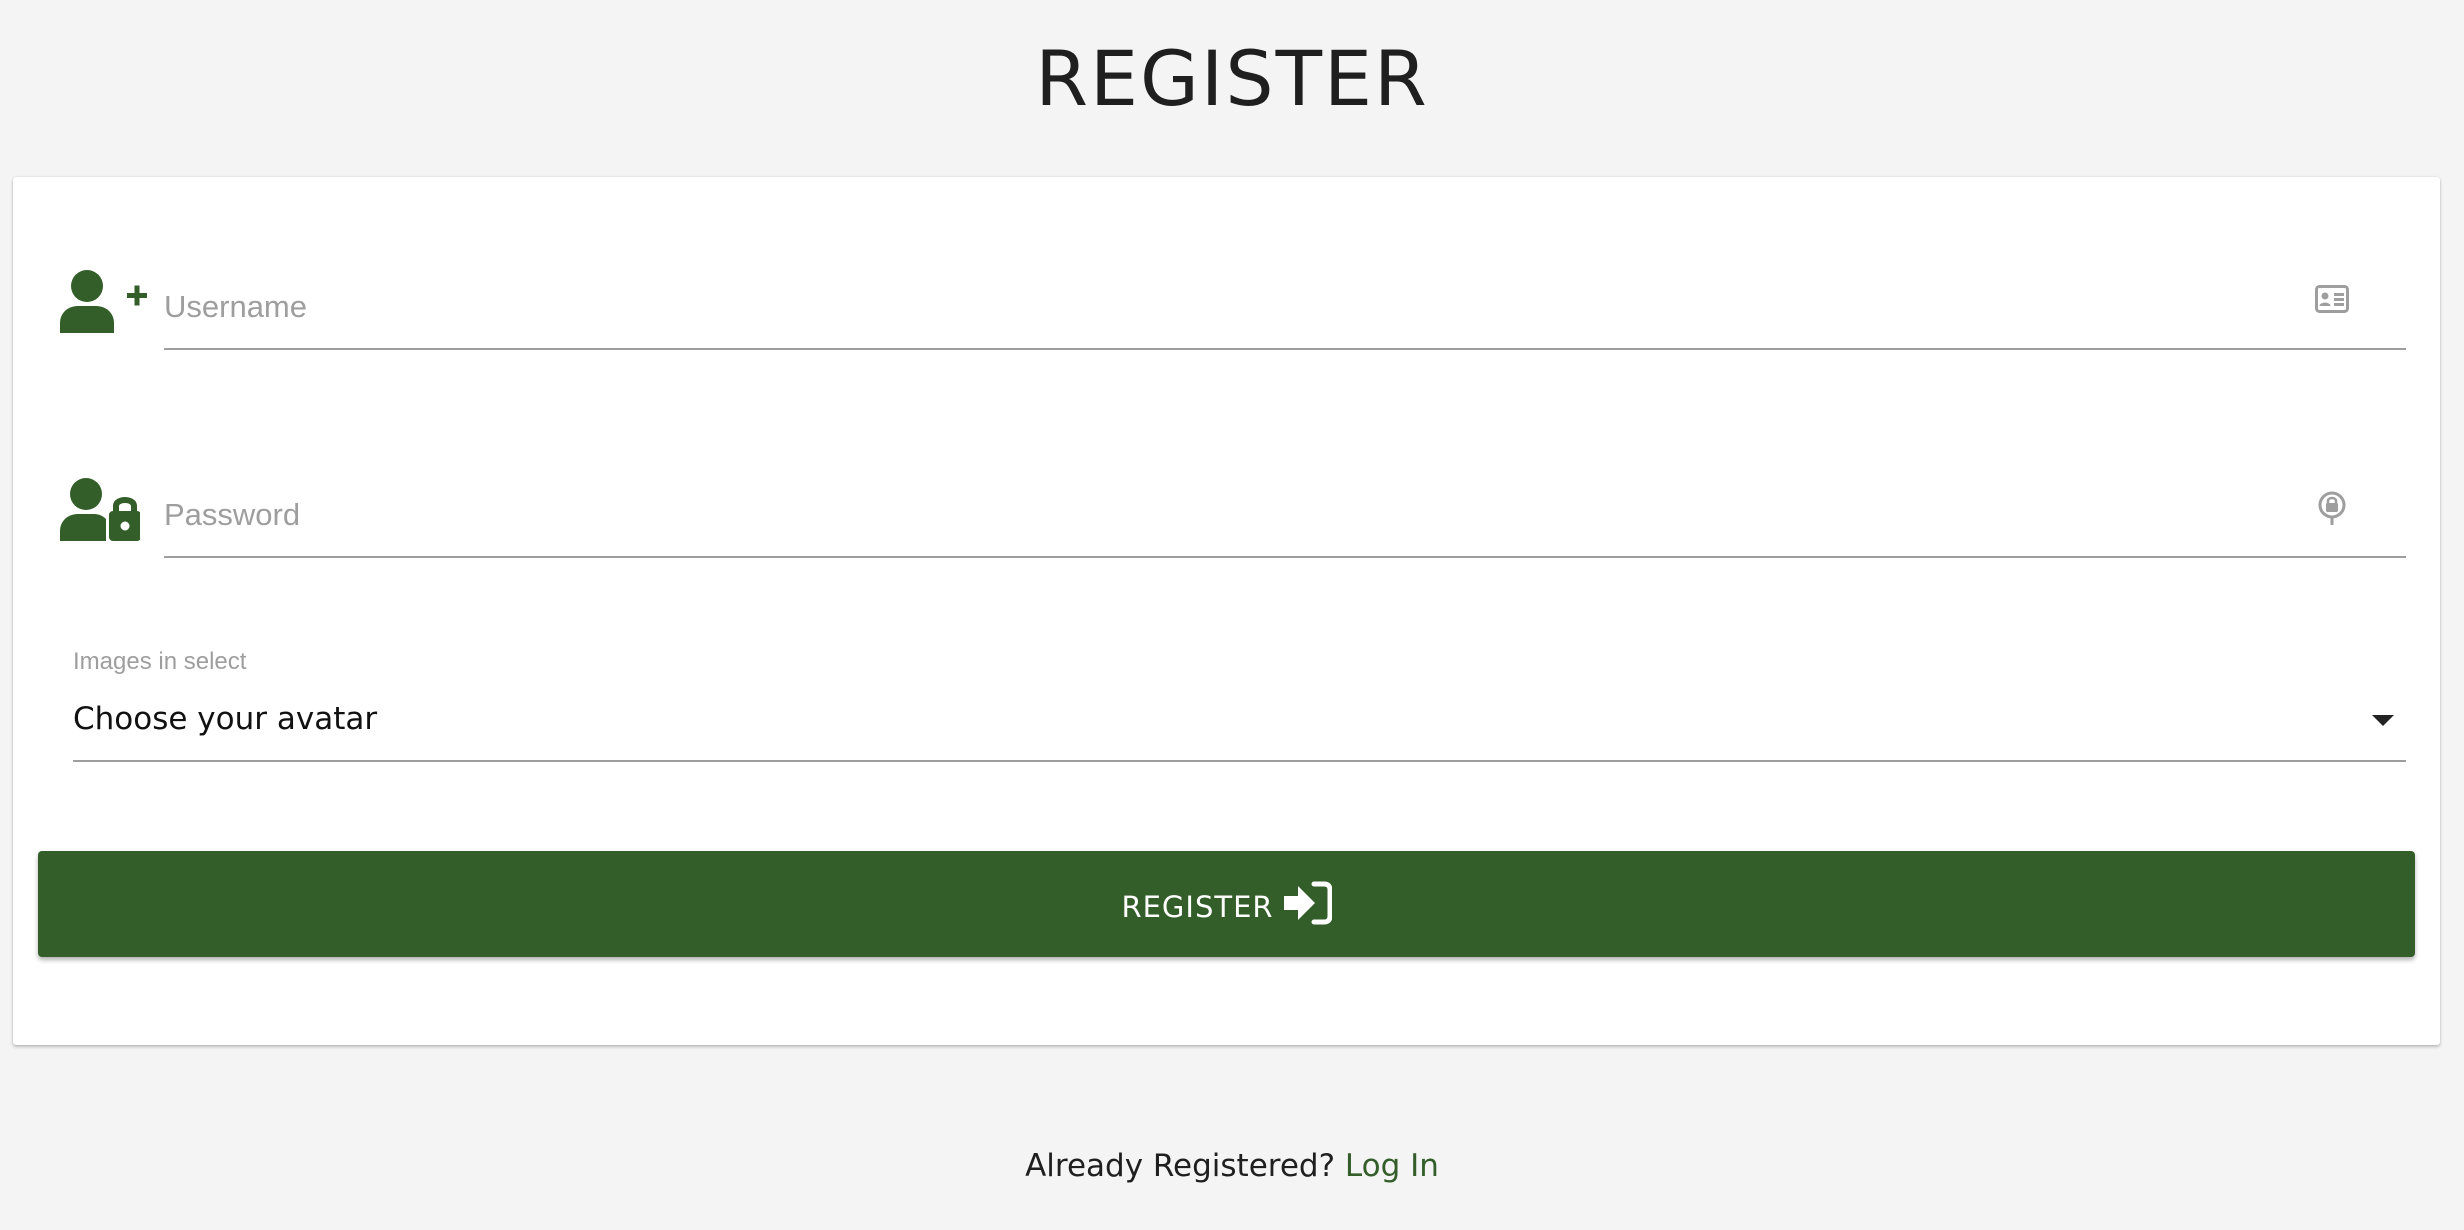 The width and height of the screenshot is (2464, 1230). What do you see at coordinates (160, 661) in the screenshot?
I see `avatar-select-label: Images in select` at bounding box center [160, 661].